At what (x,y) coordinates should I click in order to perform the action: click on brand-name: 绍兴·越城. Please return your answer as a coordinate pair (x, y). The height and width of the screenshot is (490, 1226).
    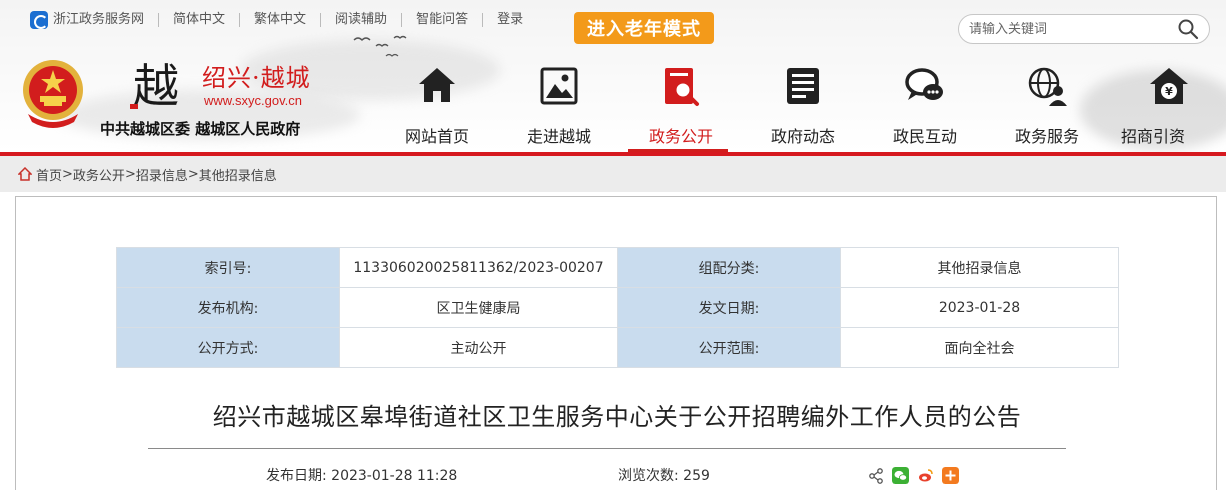
    Looking at the image, I should click on (256, 78).